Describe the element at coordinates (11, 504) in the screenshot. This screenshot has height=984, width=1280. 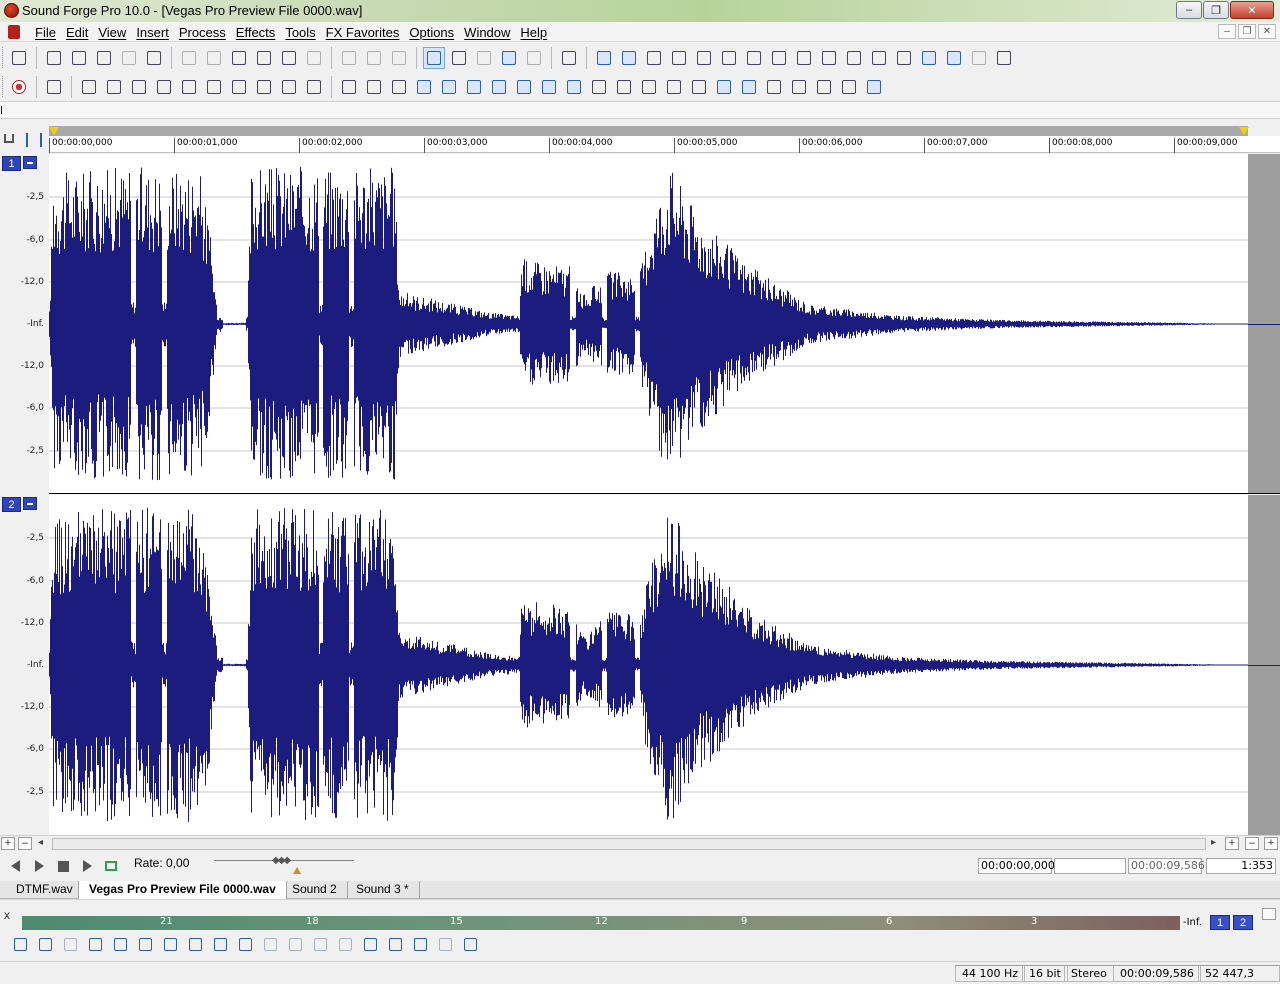
I see `channel-2-badge: 2` at that location.